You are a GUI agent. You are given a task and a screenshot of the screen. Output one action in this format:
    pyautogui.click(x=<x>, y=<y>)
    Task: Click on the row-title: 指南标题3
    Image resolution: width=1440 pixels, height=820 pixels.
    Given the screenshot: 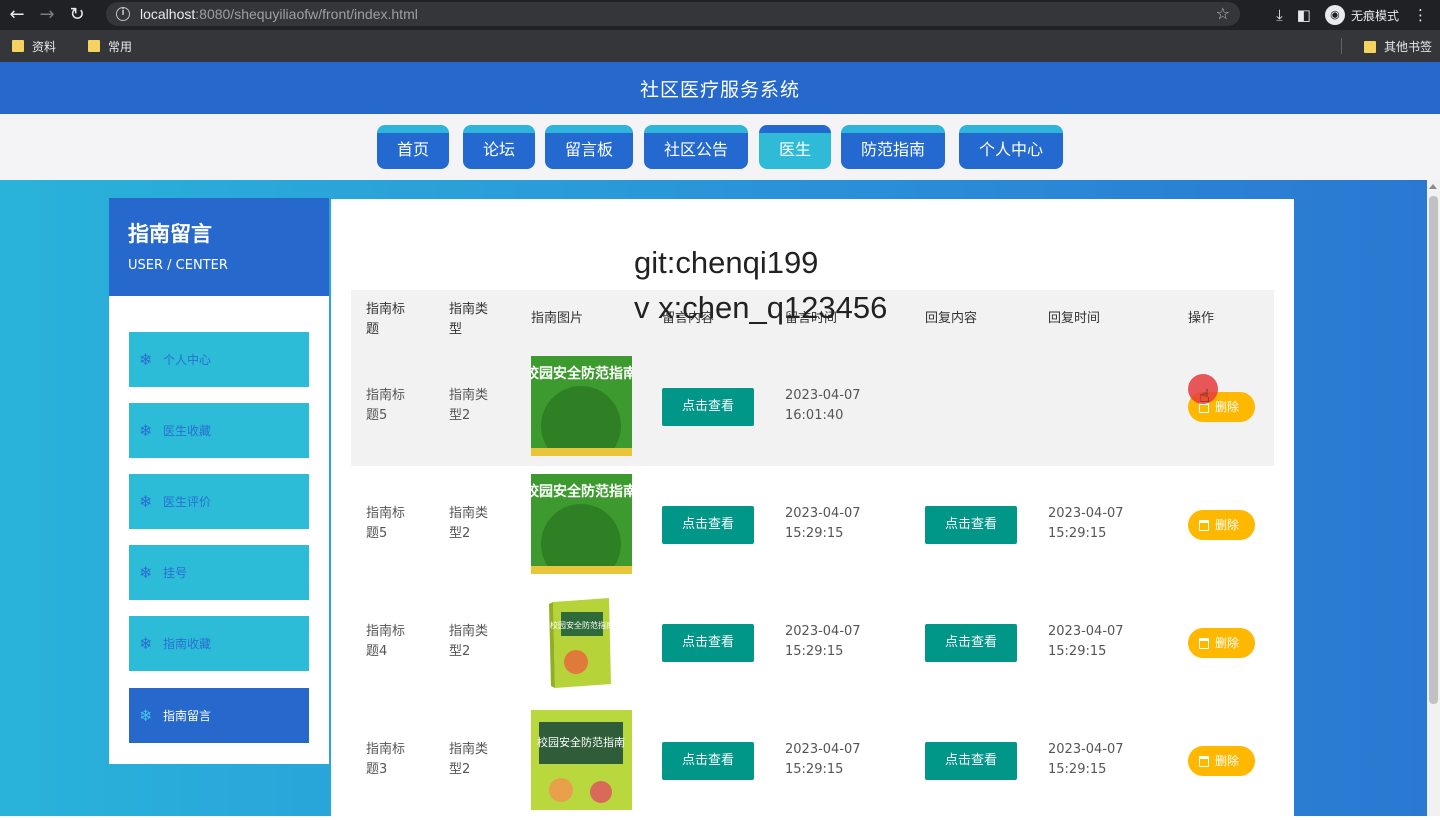 What is the action you would take?
    pyautogui.click(x=386, y=759)
    